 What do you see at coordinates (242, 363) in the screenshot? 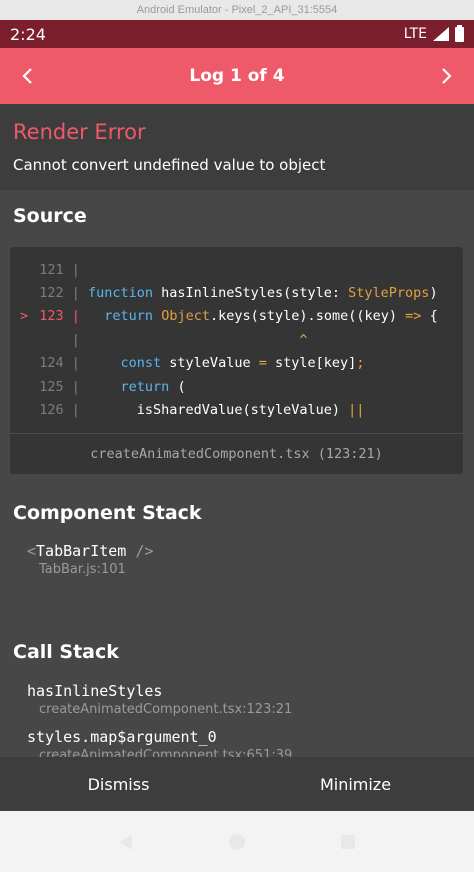
I see `code-text: const styleValue = style[key];` at bounding box center [242, 363].